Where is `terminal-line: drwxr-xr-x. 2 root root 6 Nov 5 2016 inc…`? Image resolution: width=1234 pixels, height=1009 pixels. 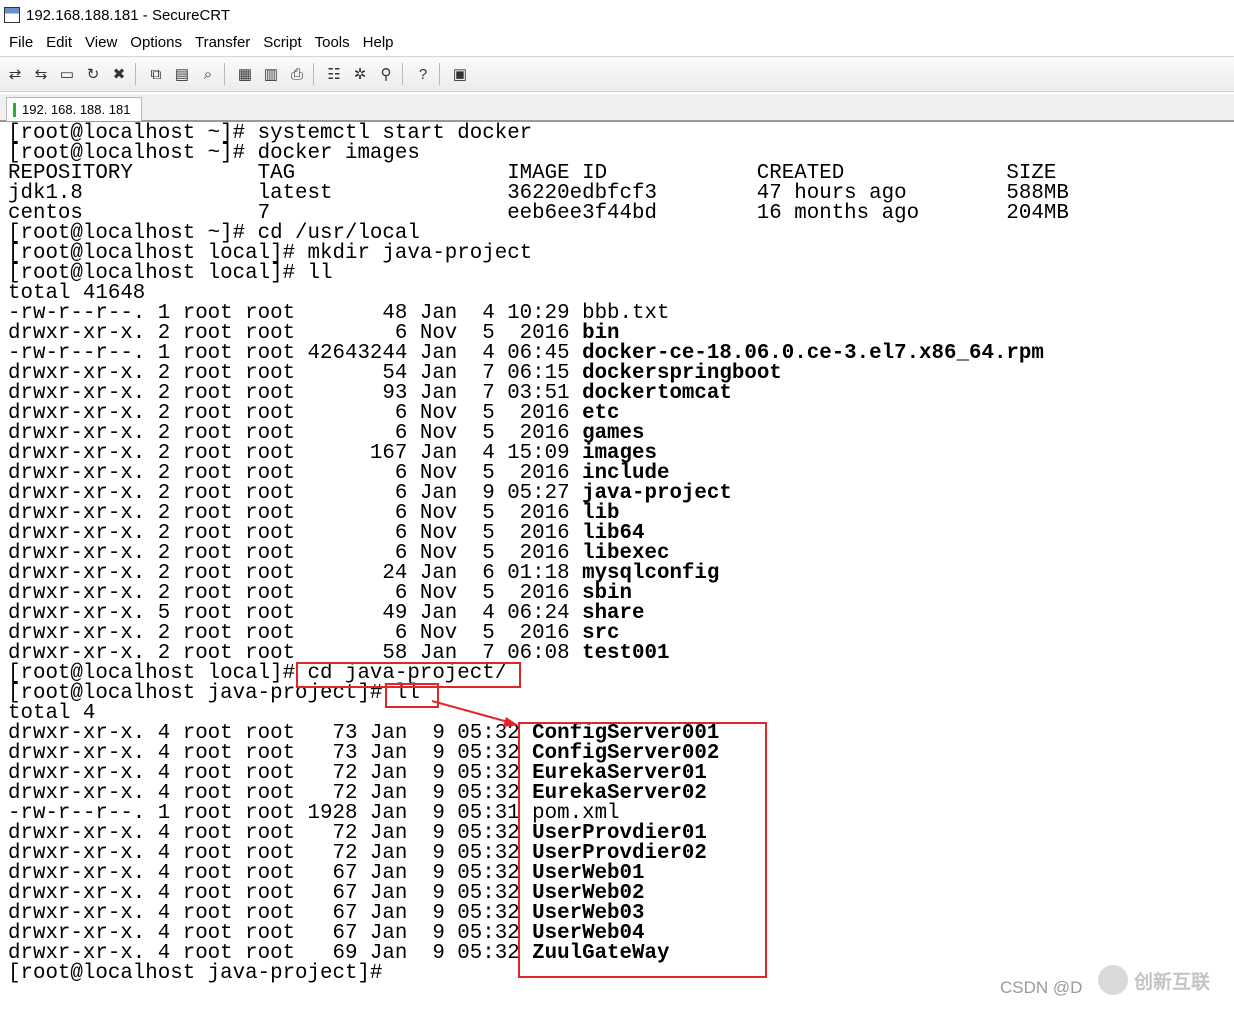
terminal-line: drwxr-xr-x. 2 root root 6 Nov 5 2016 inc… is located at coordinates (538, 473).